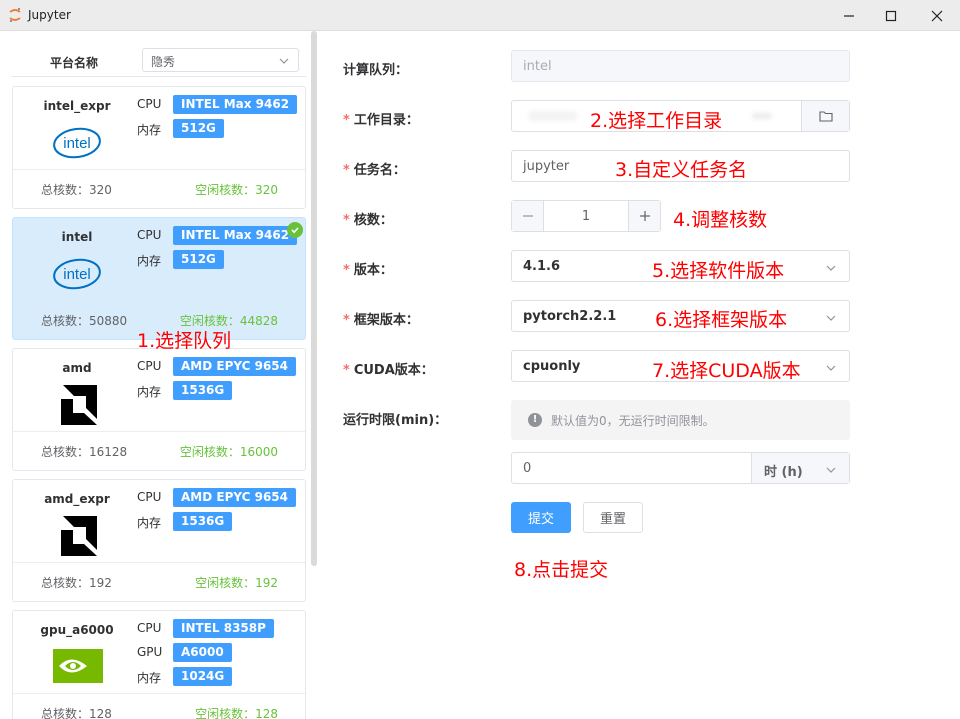  What do you see at coordinates (368, 220) in the screenshot?
I see `cores-label: * 核数：` at bounding box center [368, 220].